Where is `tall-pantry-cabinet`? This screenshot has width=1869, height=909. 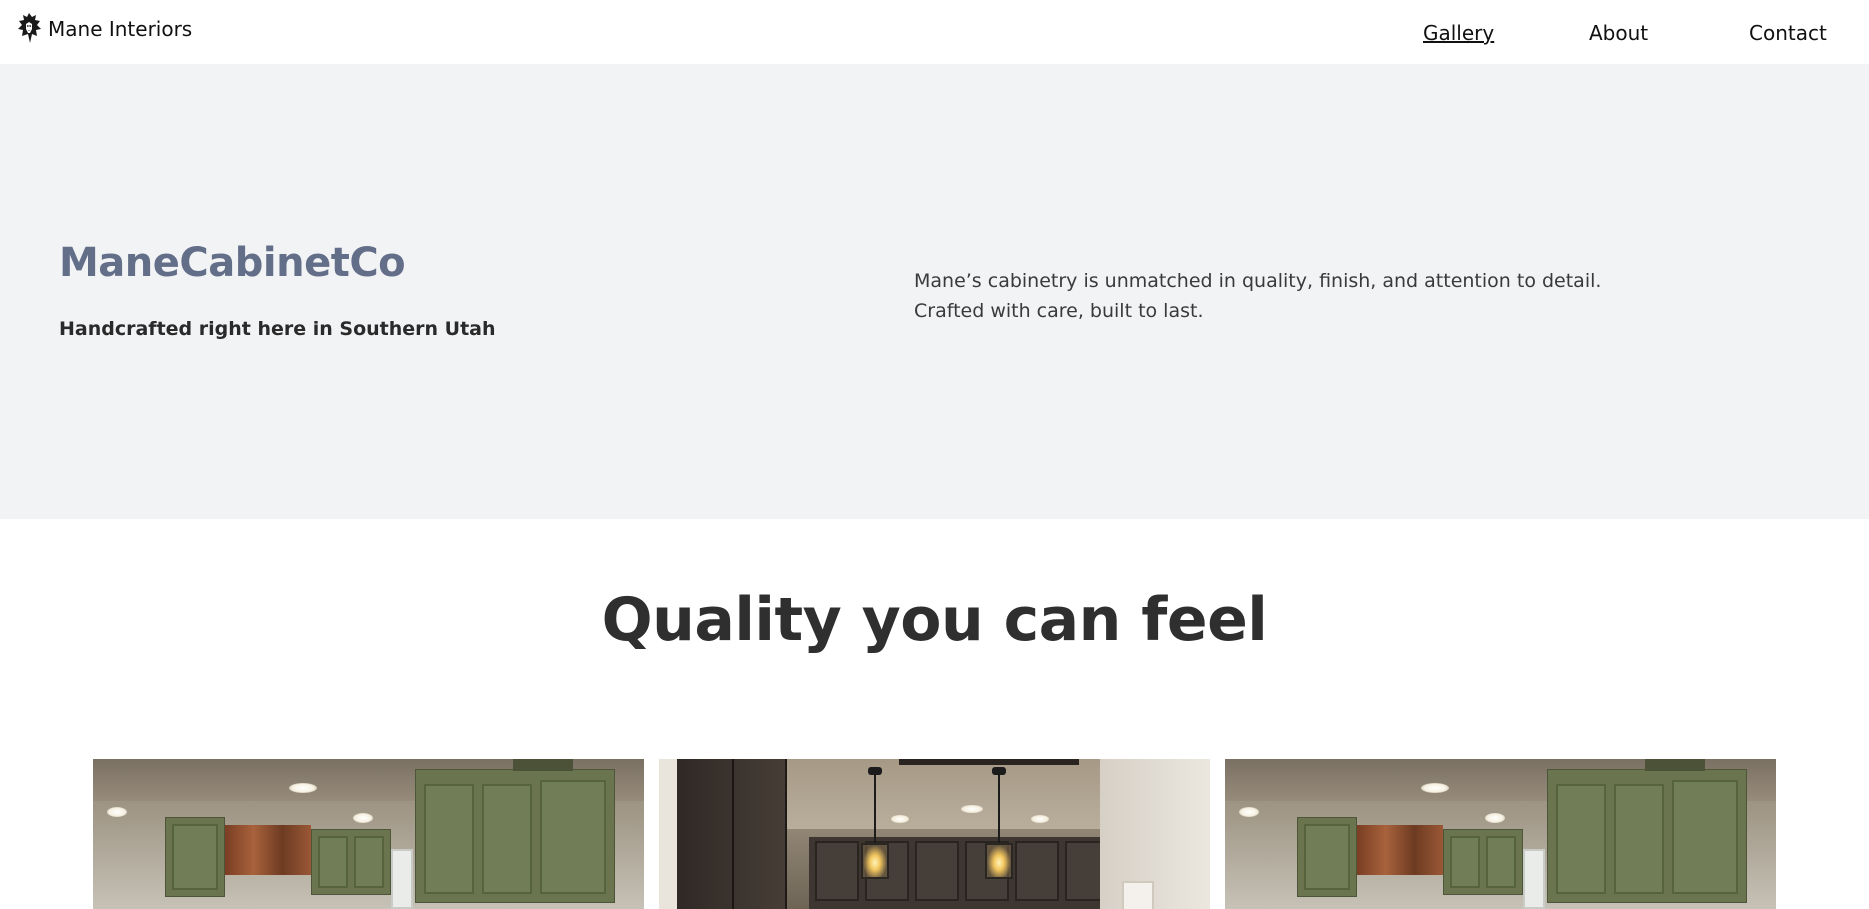 tall-pantry-cabinet is located at coordinates (732, 834).